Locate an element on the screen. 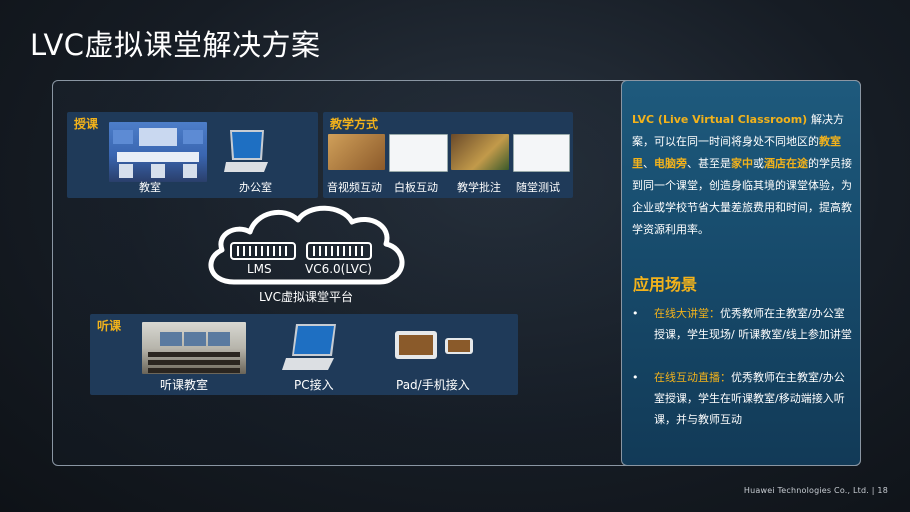  lms-server-icon is located at coordinates (263, 251).